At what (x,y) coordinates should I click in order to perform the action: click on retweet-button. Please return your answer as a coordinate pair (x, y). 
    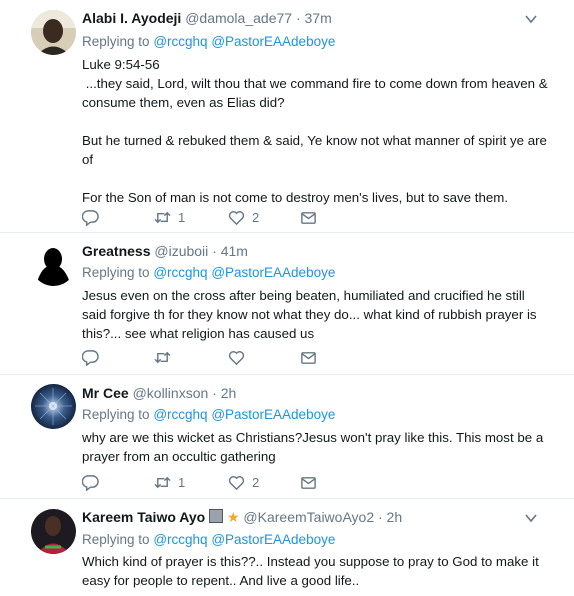
    Looking at the image, I should click on (166, 357).